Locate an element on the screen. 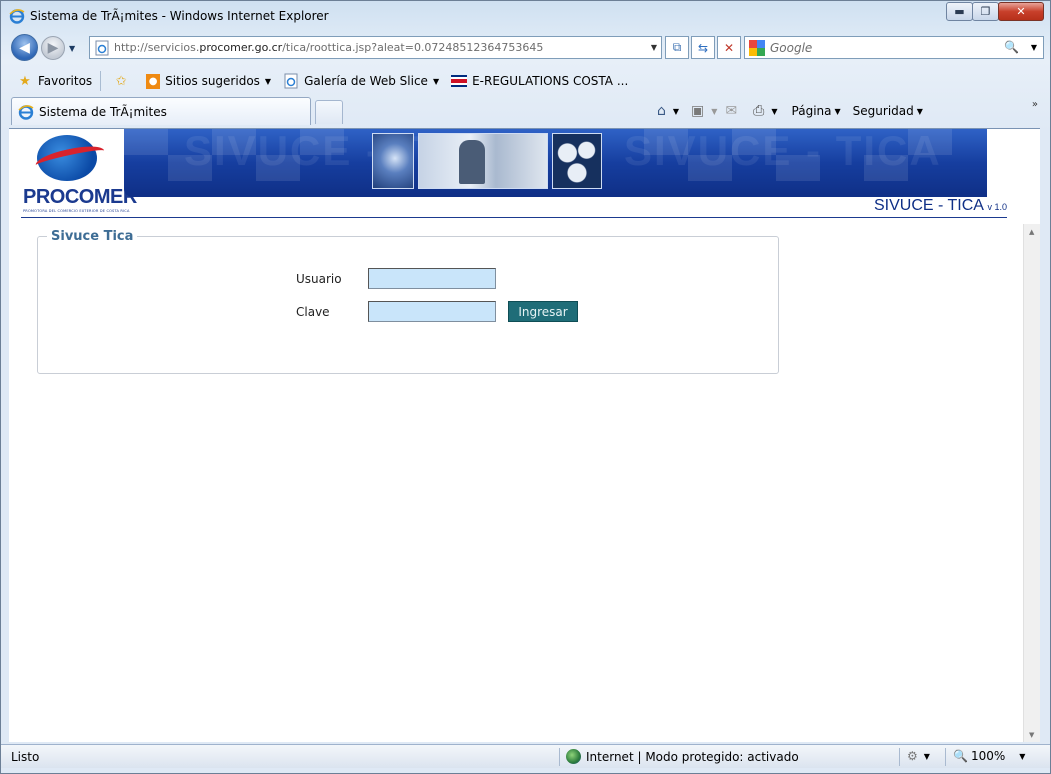 This screenshot has height=774, width=1051. password-label: Clave is located at coordinates (313, 311).